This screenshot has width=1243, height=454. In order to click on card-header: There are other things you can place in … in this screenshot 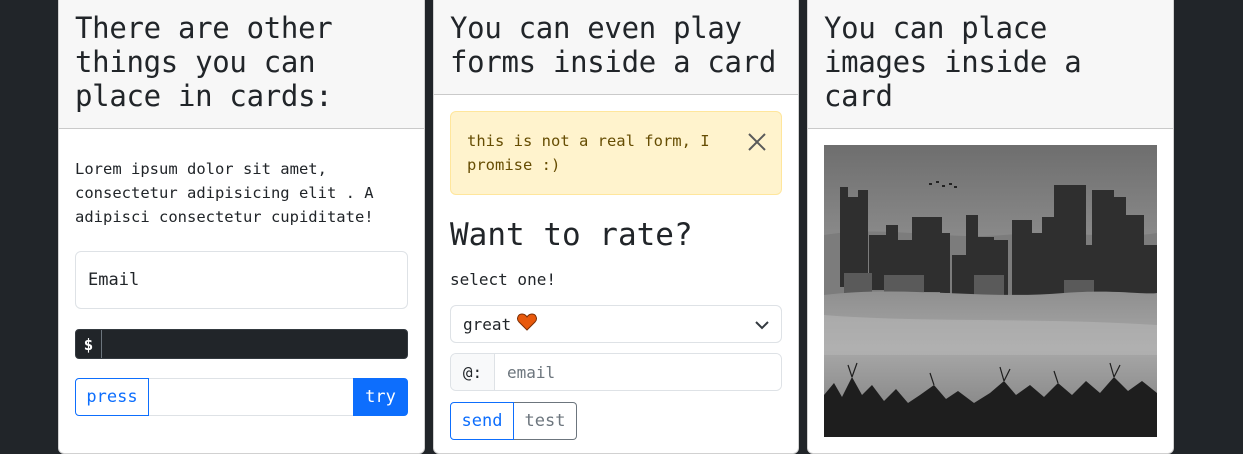, I will do `click(241, 64)`.